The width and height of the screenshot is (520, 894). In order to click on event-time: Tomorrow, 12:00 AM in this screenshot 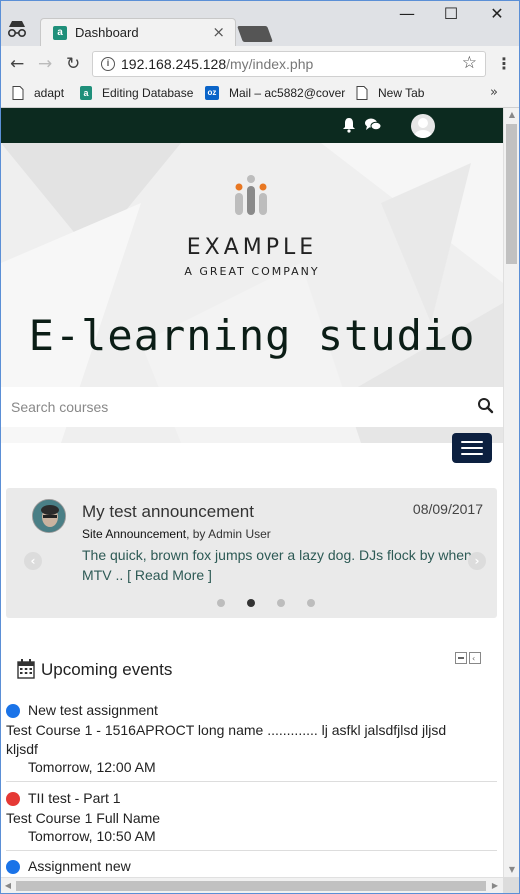, I will do `click(92, 767)`.